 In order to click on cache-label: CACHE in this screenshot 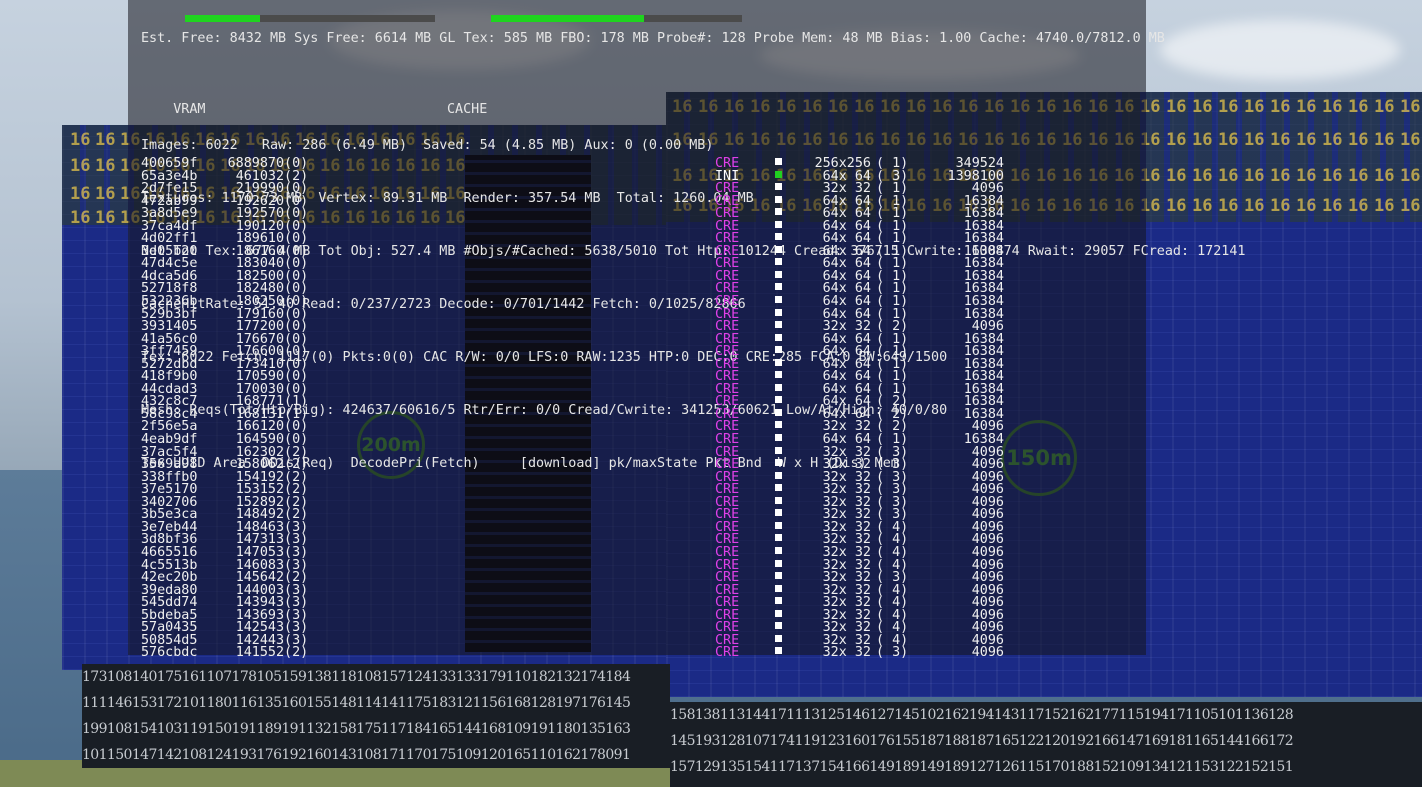, I will do `click(467, 110)`.